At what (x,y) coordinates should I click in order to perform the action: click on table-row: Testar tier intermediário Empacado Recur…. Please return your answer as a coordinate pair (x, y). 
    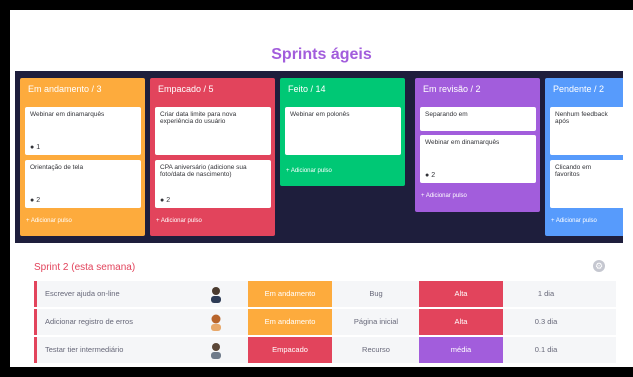
    Looking at the image, I should click on (325, 350).